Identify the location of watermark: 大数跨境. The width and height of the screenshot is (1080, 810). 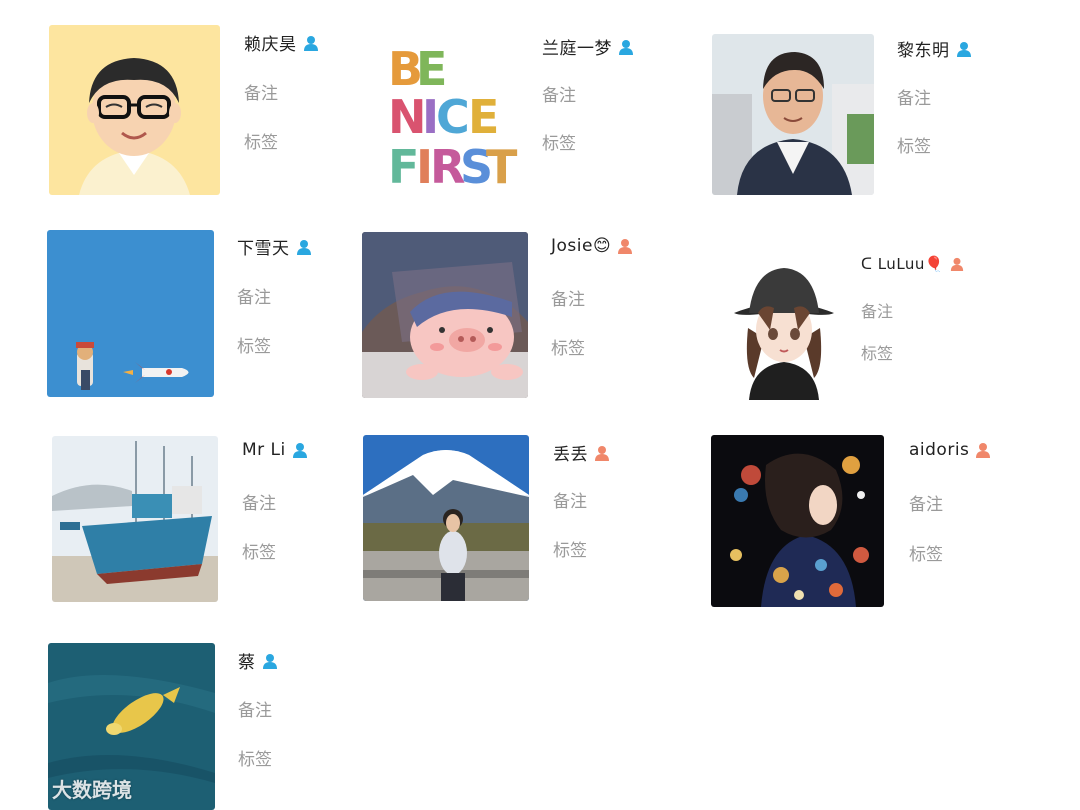
(69, 788).